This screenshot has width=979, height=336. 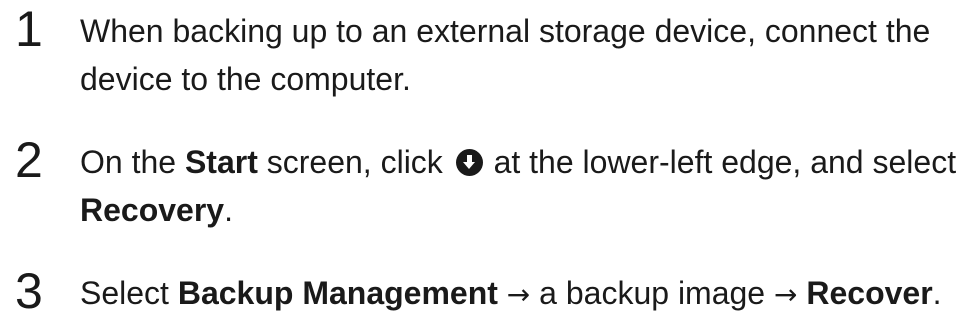 I want to click on step-text-line-2: device to the computer., so click(x=245, y=79).